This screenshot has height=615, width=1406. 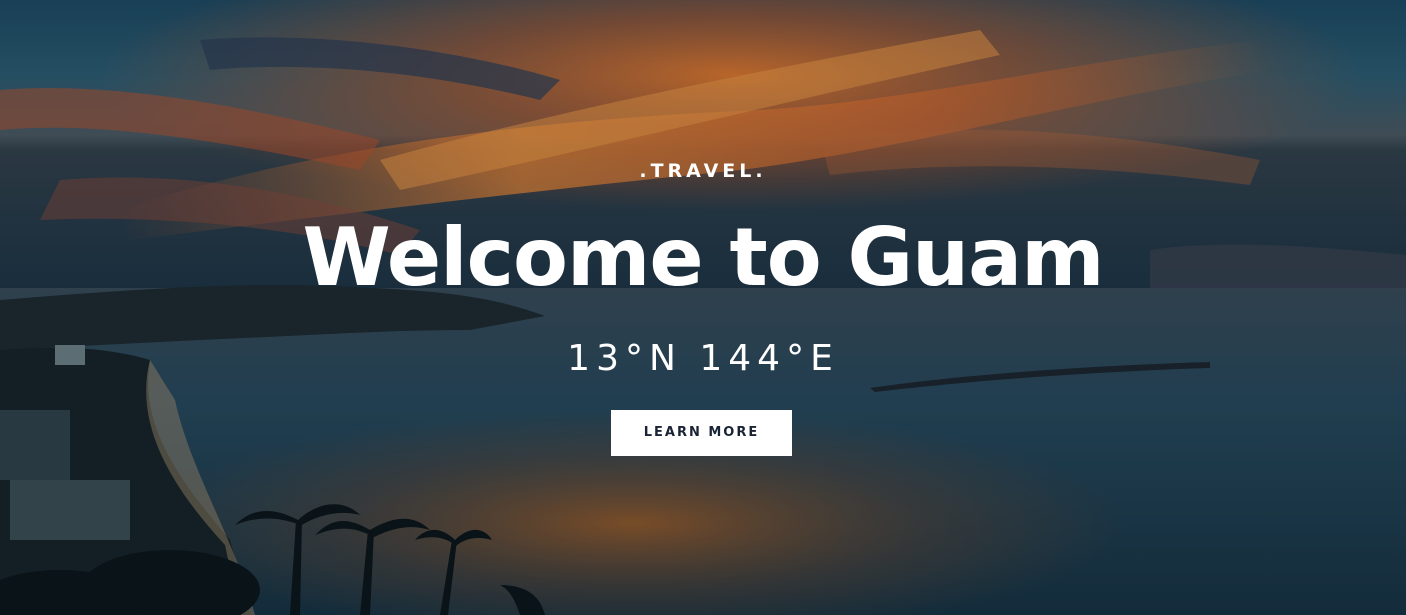 I want to click on hero-coordinates: 13°N 144°E, so click(x=703, y=358).